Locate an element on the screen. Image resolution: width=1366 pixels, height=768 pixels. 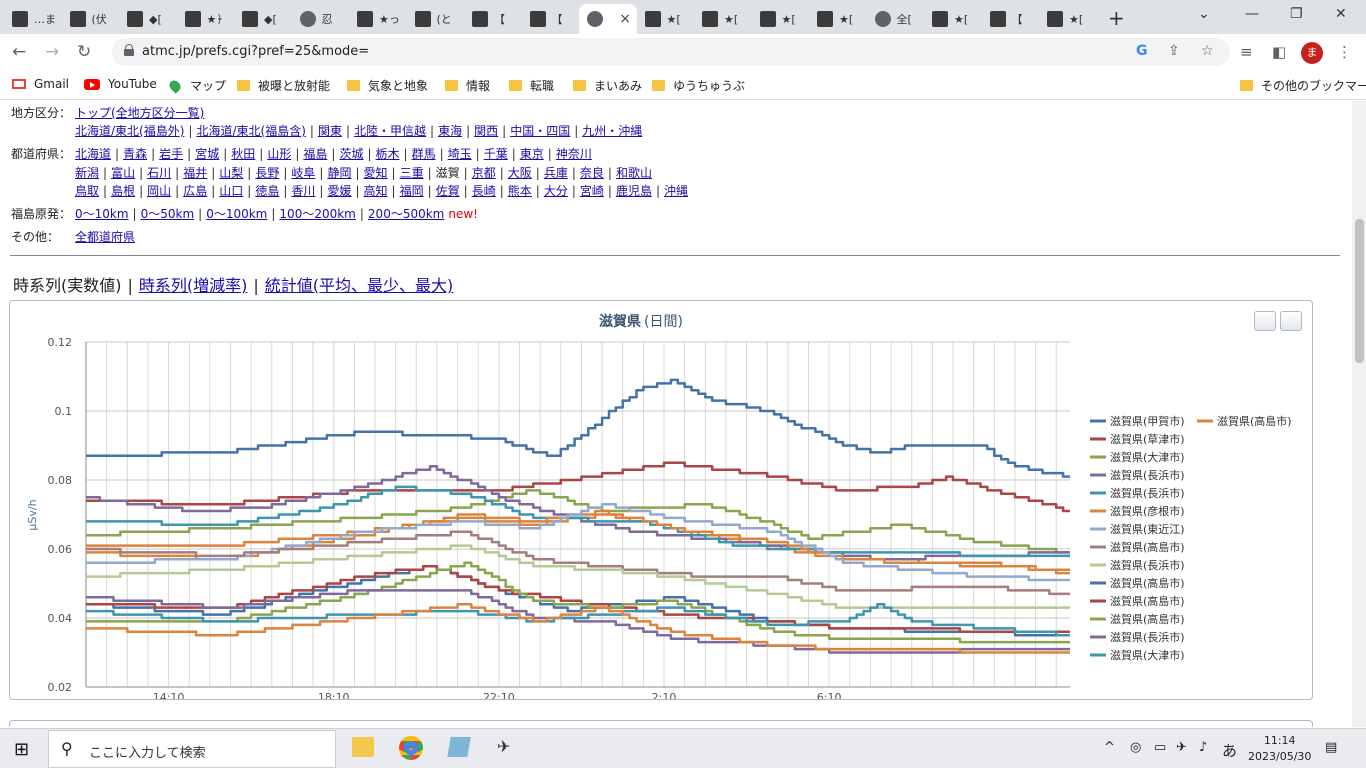
browser-tab: ★っ is located at coordinates (377, 19).